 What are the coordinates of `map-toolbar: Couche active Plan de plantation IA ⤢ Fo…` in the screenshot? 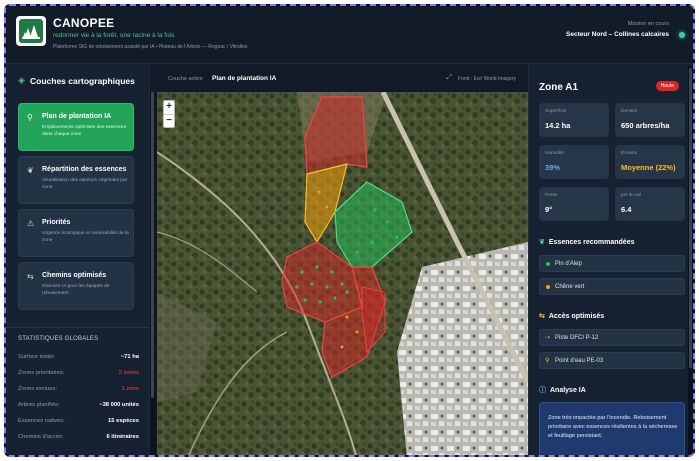 It's located at (339, 78).